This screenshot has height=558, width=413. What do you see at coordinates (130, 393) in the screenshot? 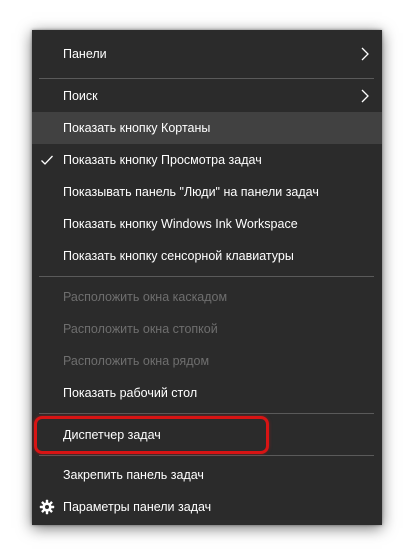
I see `menu-item-label: Показать рабочий стол` at bounding box center [130, 393].